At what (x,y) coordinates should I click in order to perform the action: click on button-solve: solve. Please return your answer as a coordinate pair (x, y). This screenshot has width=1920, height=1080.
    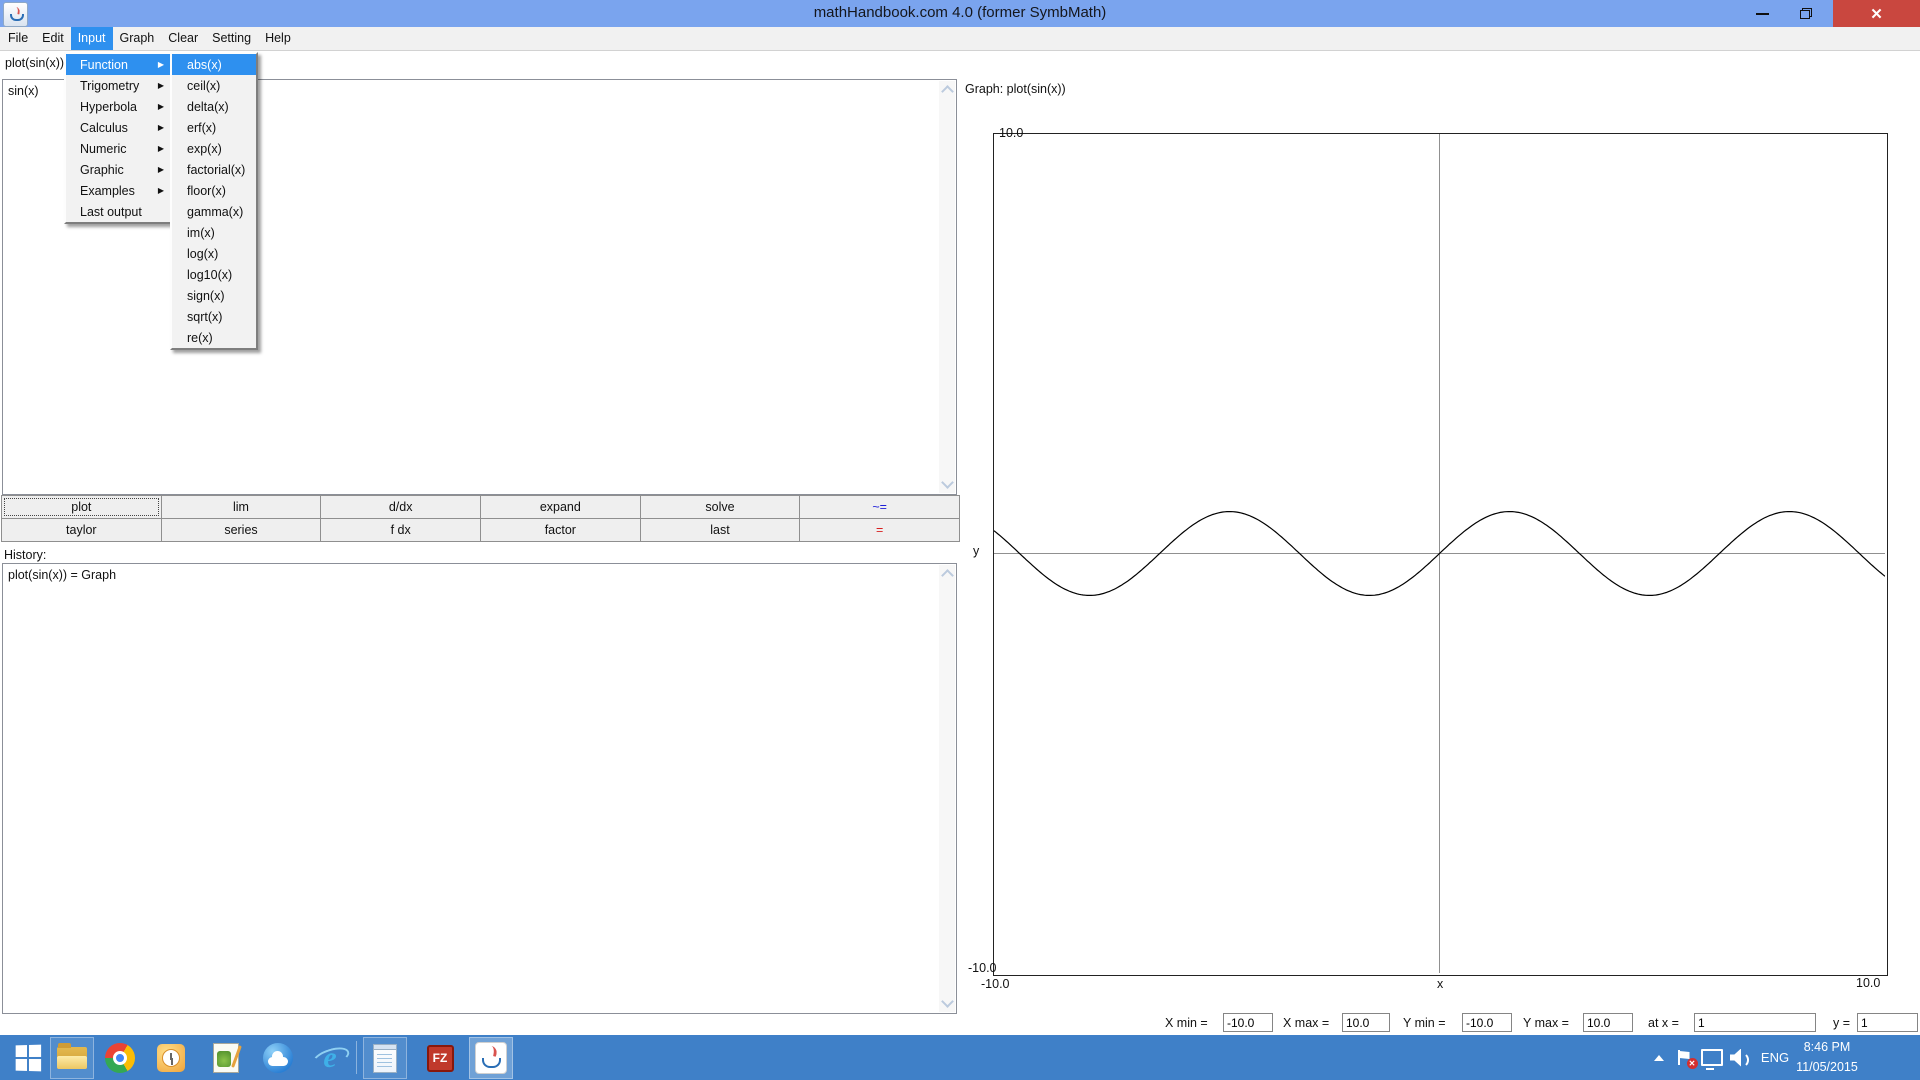
    Looking at the image, I should click on (720, 507).